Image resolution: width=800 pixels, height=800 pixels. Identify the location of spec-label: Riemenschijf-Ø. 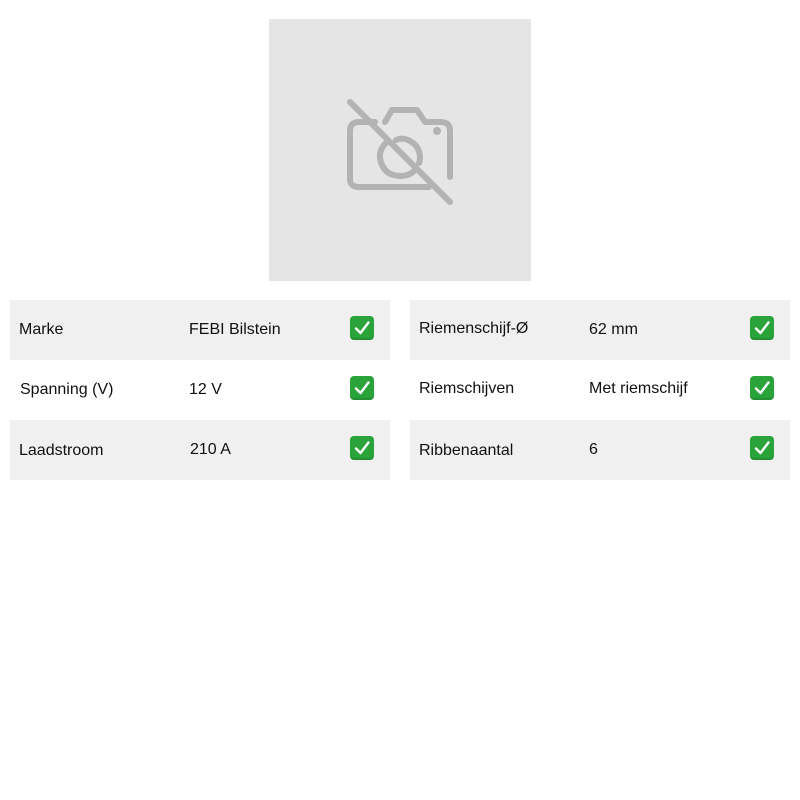
(474, 328).